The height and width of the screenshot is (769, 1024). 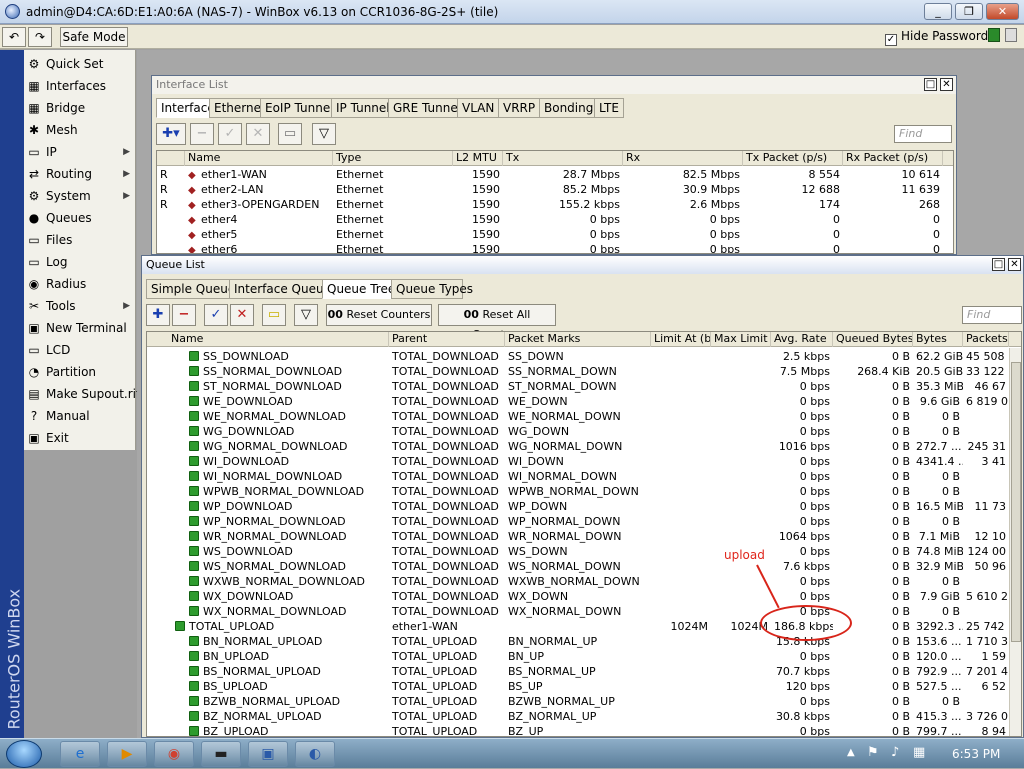 I want to click on sidebar-item-system: ⚙ System ▶, so click(x=80, y=196).